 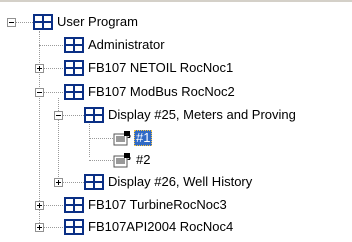 What do you see at coordinates (176, 1) in the screenshot?
I see `top-edge` at bounding box center [176, 1].